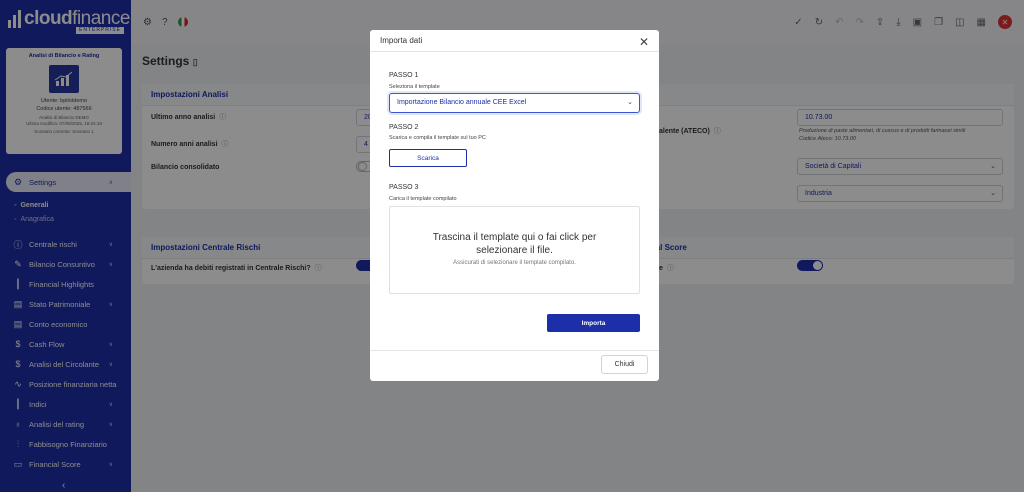 The height and width of the screenshot is (492, 1024). I want to click on step2-description: Scarica e compila il template sul tuo PC, so click(437, 138).